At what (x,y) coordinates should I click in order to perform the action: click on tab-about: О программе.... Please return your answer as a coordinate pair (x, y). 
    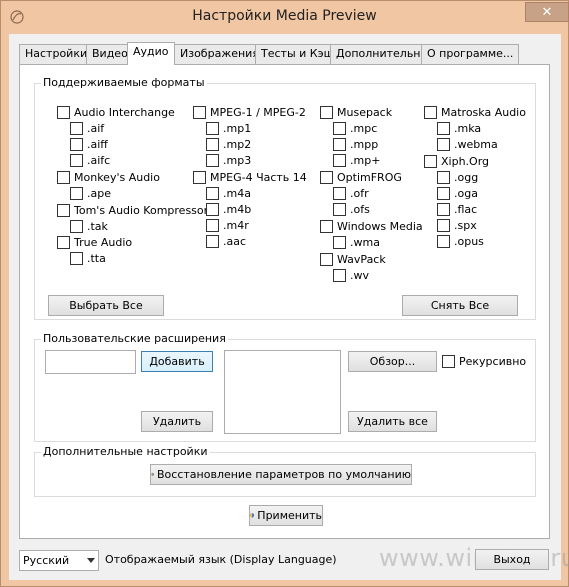
    Looking at the image, I should click on (470, 54).